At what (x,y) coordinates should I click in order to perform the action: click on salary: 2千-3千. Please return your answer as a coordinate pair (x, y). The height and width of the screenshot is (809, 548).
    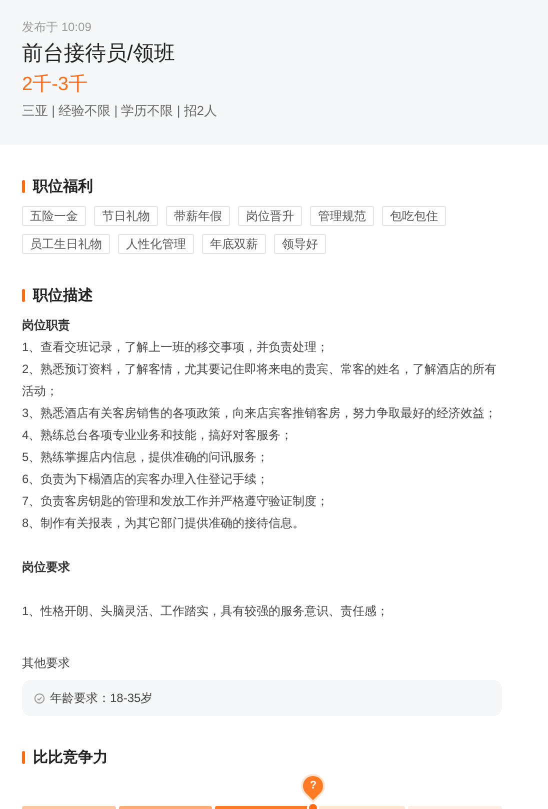
    Looking at the image, I should click on (55, 85).